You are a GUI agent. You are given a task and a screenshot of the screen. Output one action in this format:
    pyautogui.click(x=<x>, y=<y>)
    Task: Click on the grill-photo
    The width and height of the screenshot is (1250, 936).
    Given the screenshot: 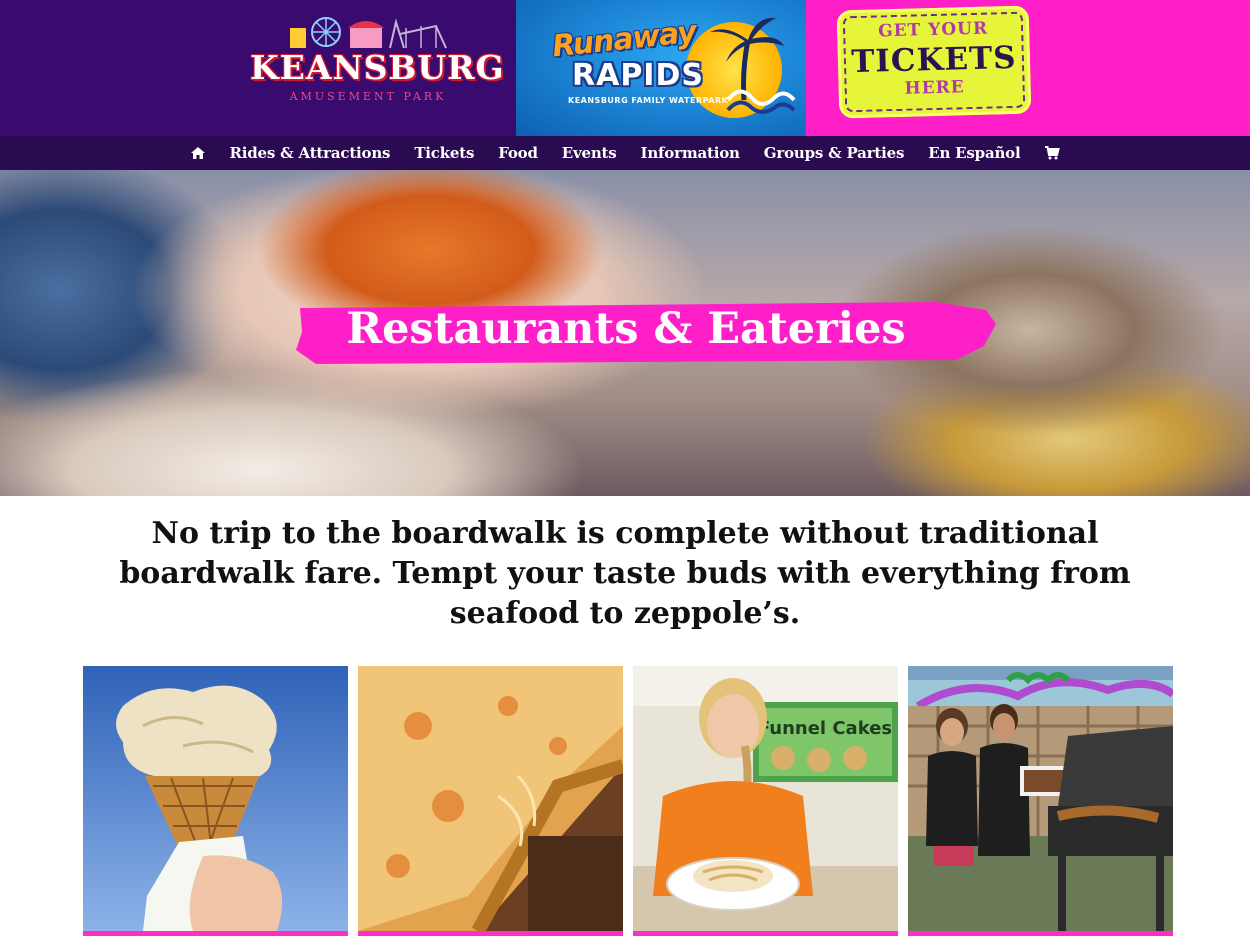 What is the action you would take?
    pyautogui.click(x=1040, y=801)
    